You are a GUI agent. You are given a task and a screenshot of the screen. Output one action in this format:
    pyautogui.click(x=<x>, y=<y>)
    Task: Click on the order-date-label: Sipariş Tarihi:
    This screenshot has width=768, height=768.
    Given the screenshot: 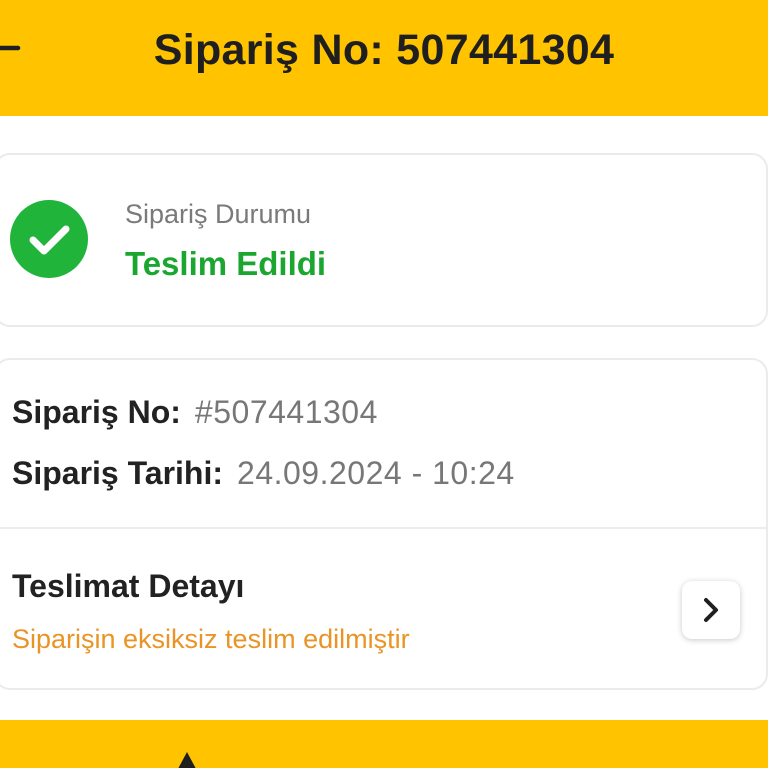 What is the action you would take?
    pyautogui.click(x=118, y=473)
    